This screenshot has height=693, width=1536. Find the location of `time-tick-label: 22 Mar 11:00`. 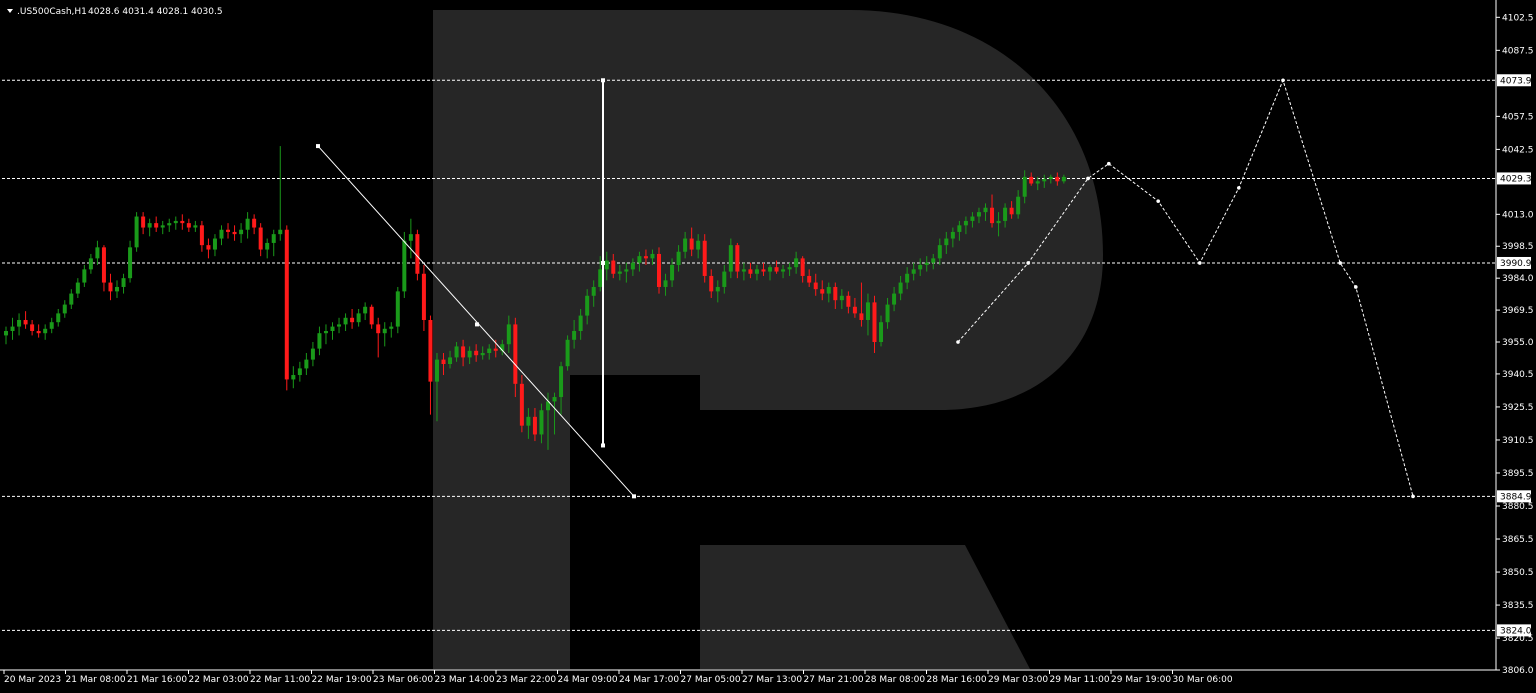

time-tick-label: 22 Mar 11:00 is located at coordinates (280, 680).